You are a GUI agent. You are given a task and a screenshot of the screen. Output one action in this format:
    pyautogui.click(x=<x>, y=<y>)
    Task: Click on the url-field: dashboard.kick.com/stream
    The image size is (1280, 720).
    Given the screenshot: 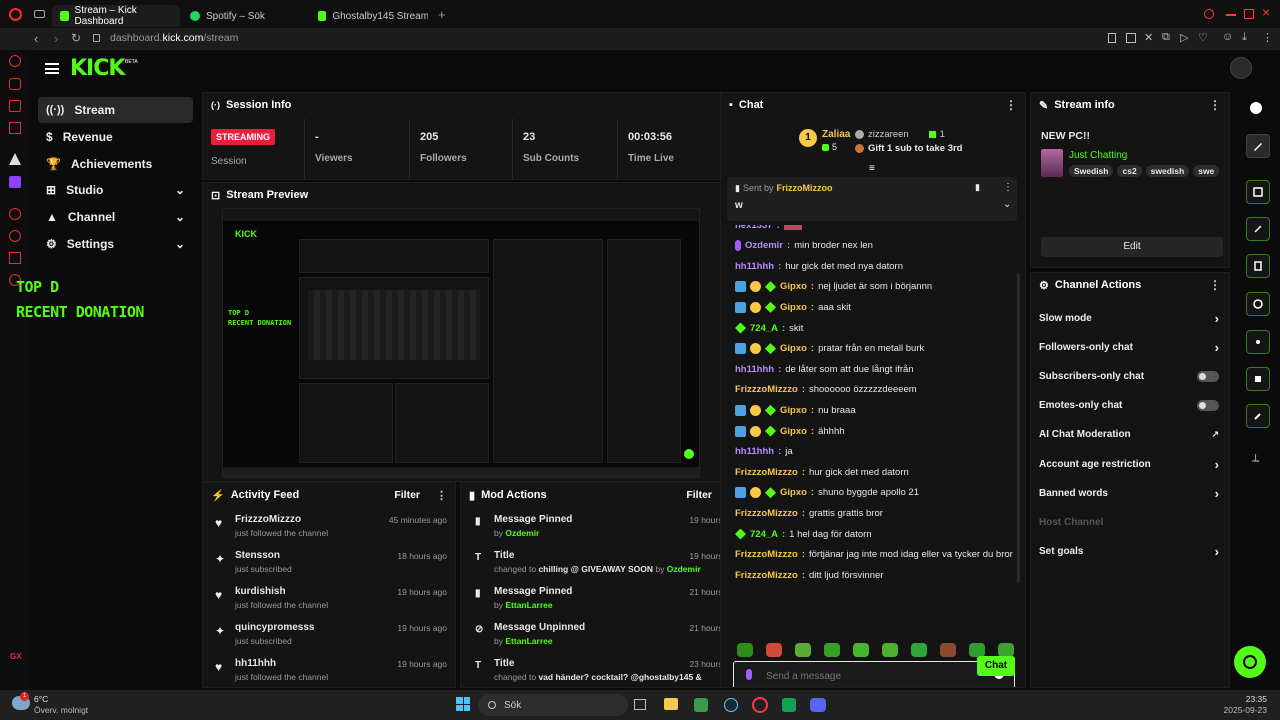 What is the action you would take?
    pyautogui.click(x=174, y=38)
    